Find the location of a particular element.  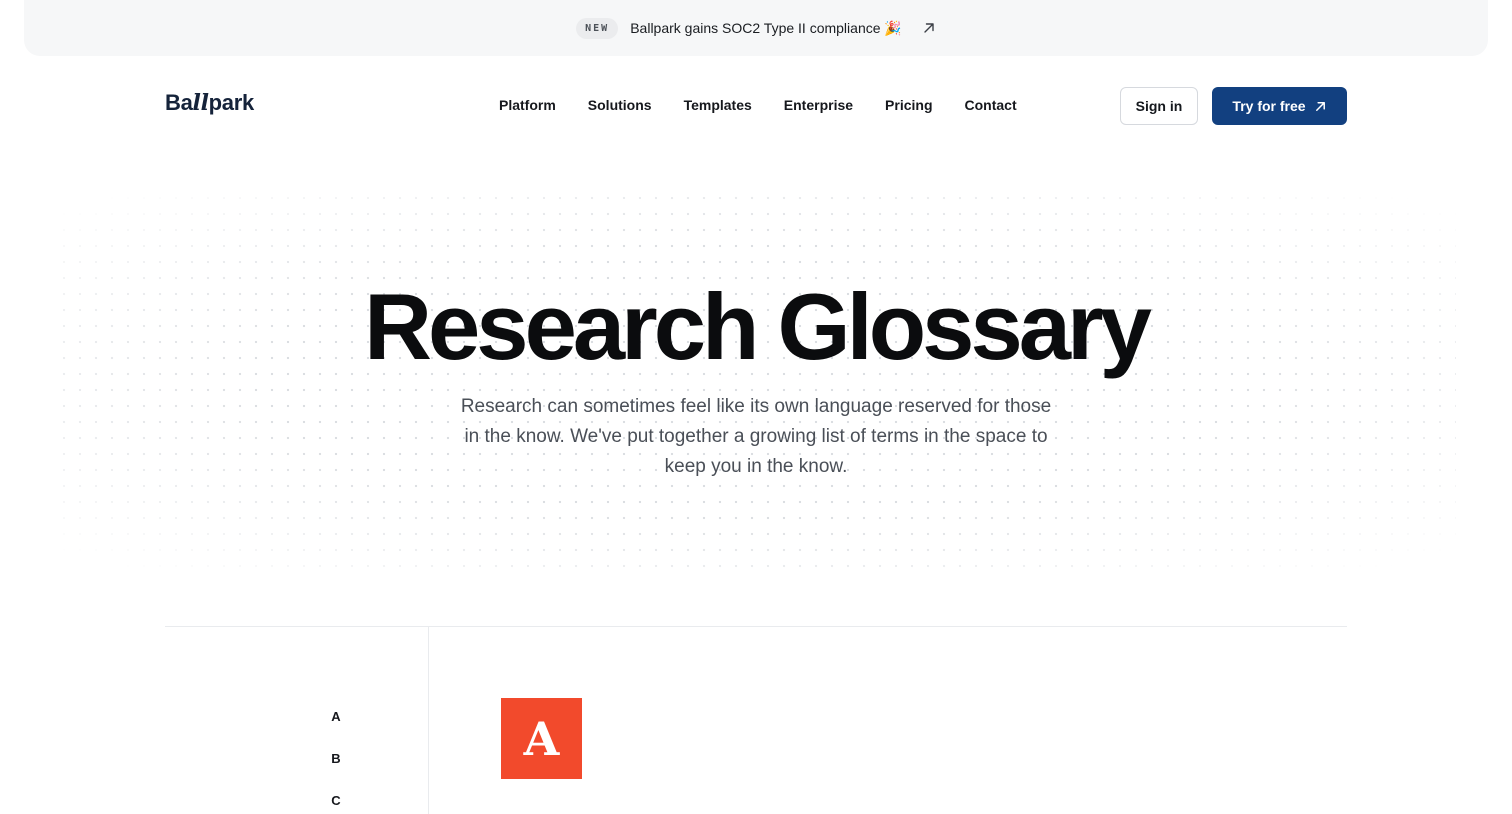

new-badge: NEW is located at coordinates (597, 28).